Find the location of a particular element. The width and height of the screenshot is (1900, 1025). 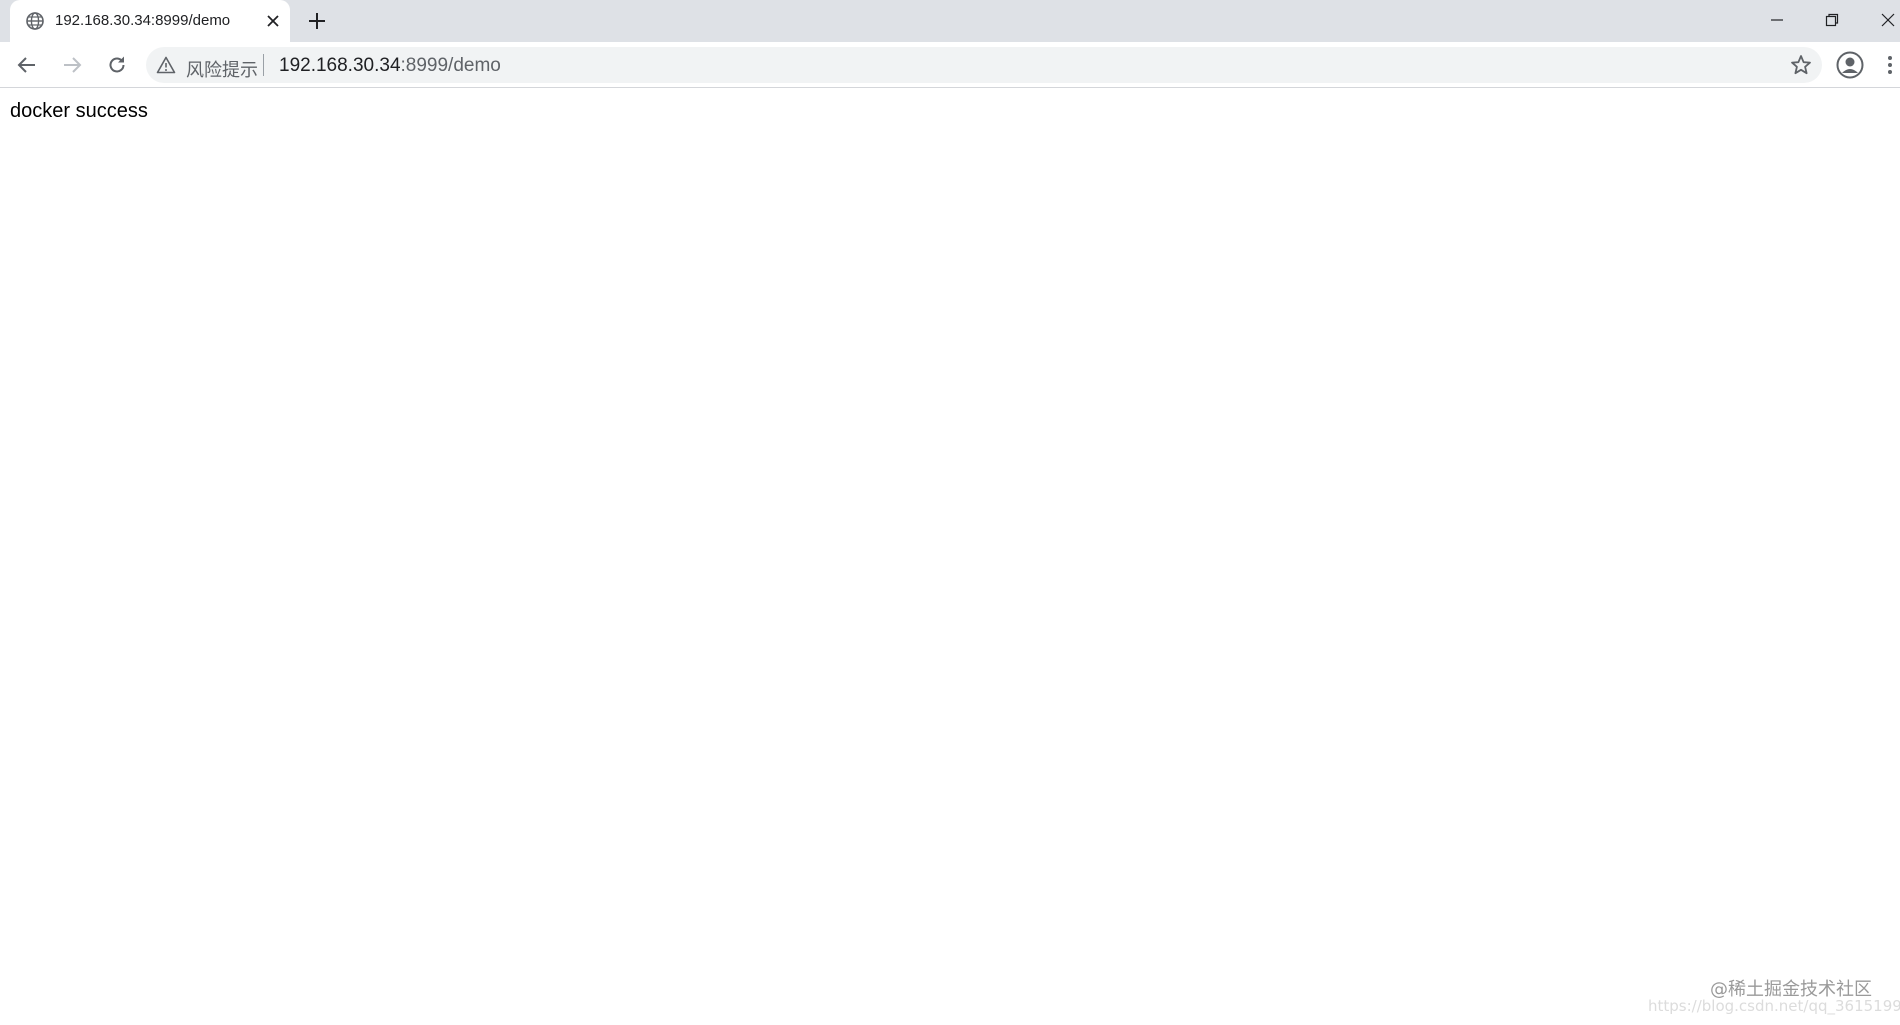

security-warning-label: 风险提示 is located at coordinates (222, 69).